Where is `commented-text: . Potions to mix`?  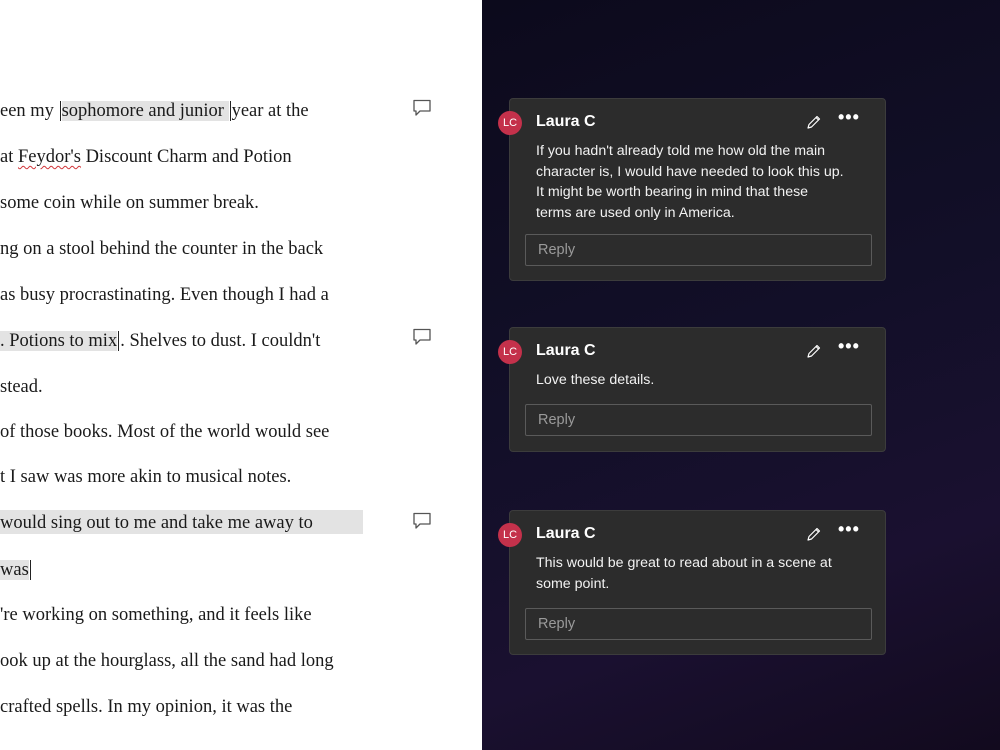 commented-text: . Potions to mix is located at coordinates (59, 341).